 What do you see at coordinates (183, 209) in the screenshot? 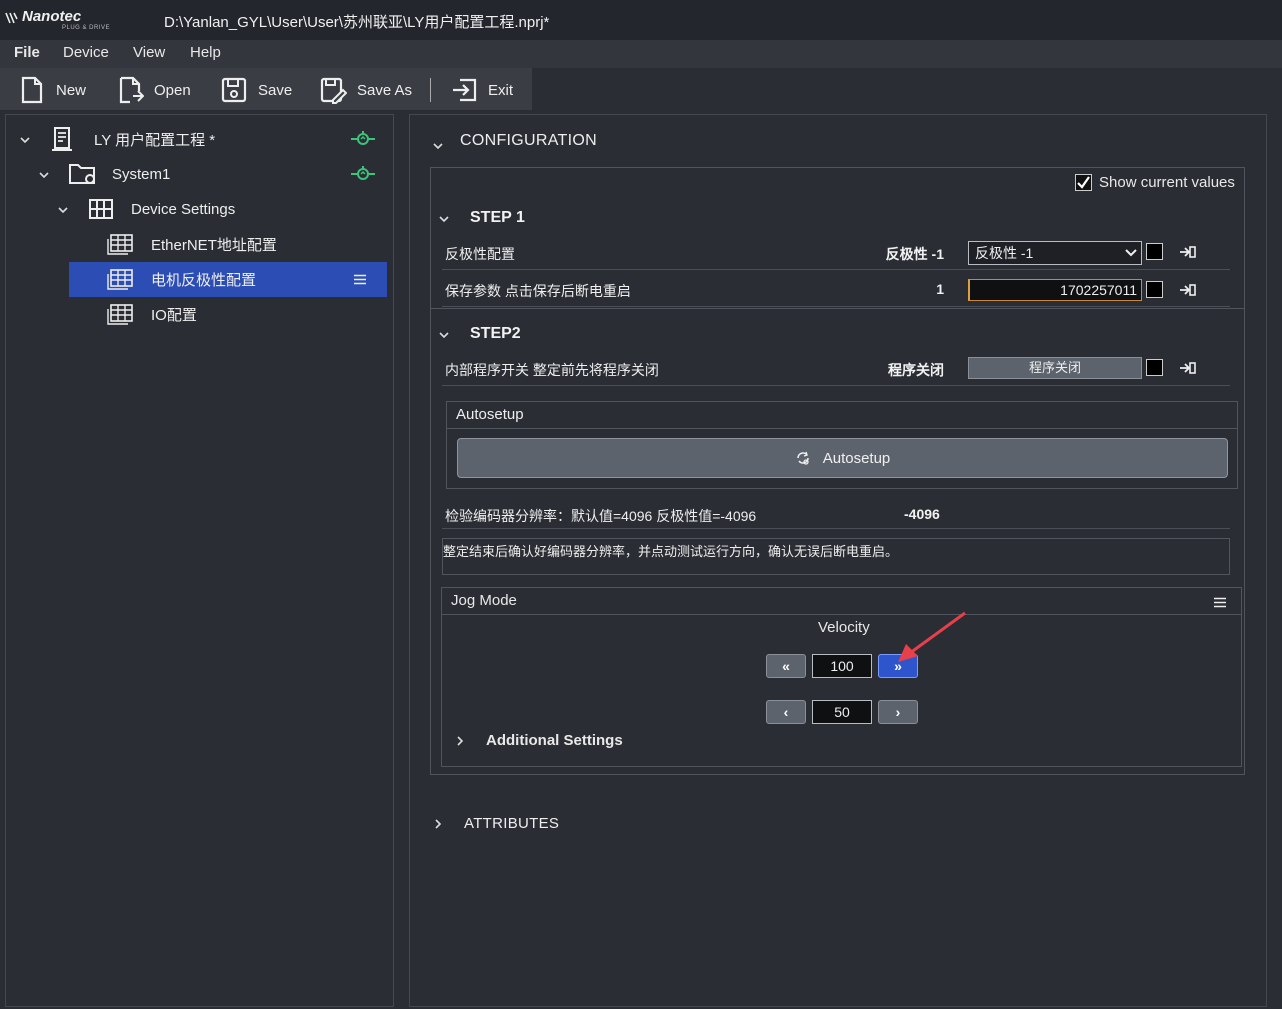
I see `tree-device-settings-label: Device Settings` at bounding box center [183, 209].